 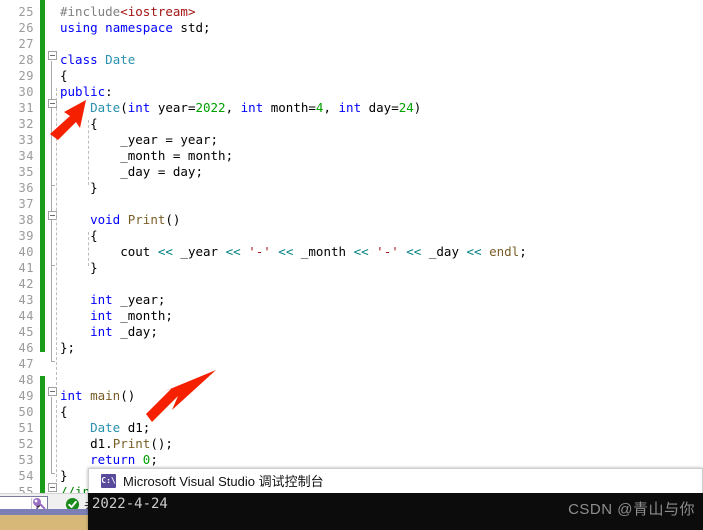 I want to click on code-line: return 0;, so click(x=109, y=460).